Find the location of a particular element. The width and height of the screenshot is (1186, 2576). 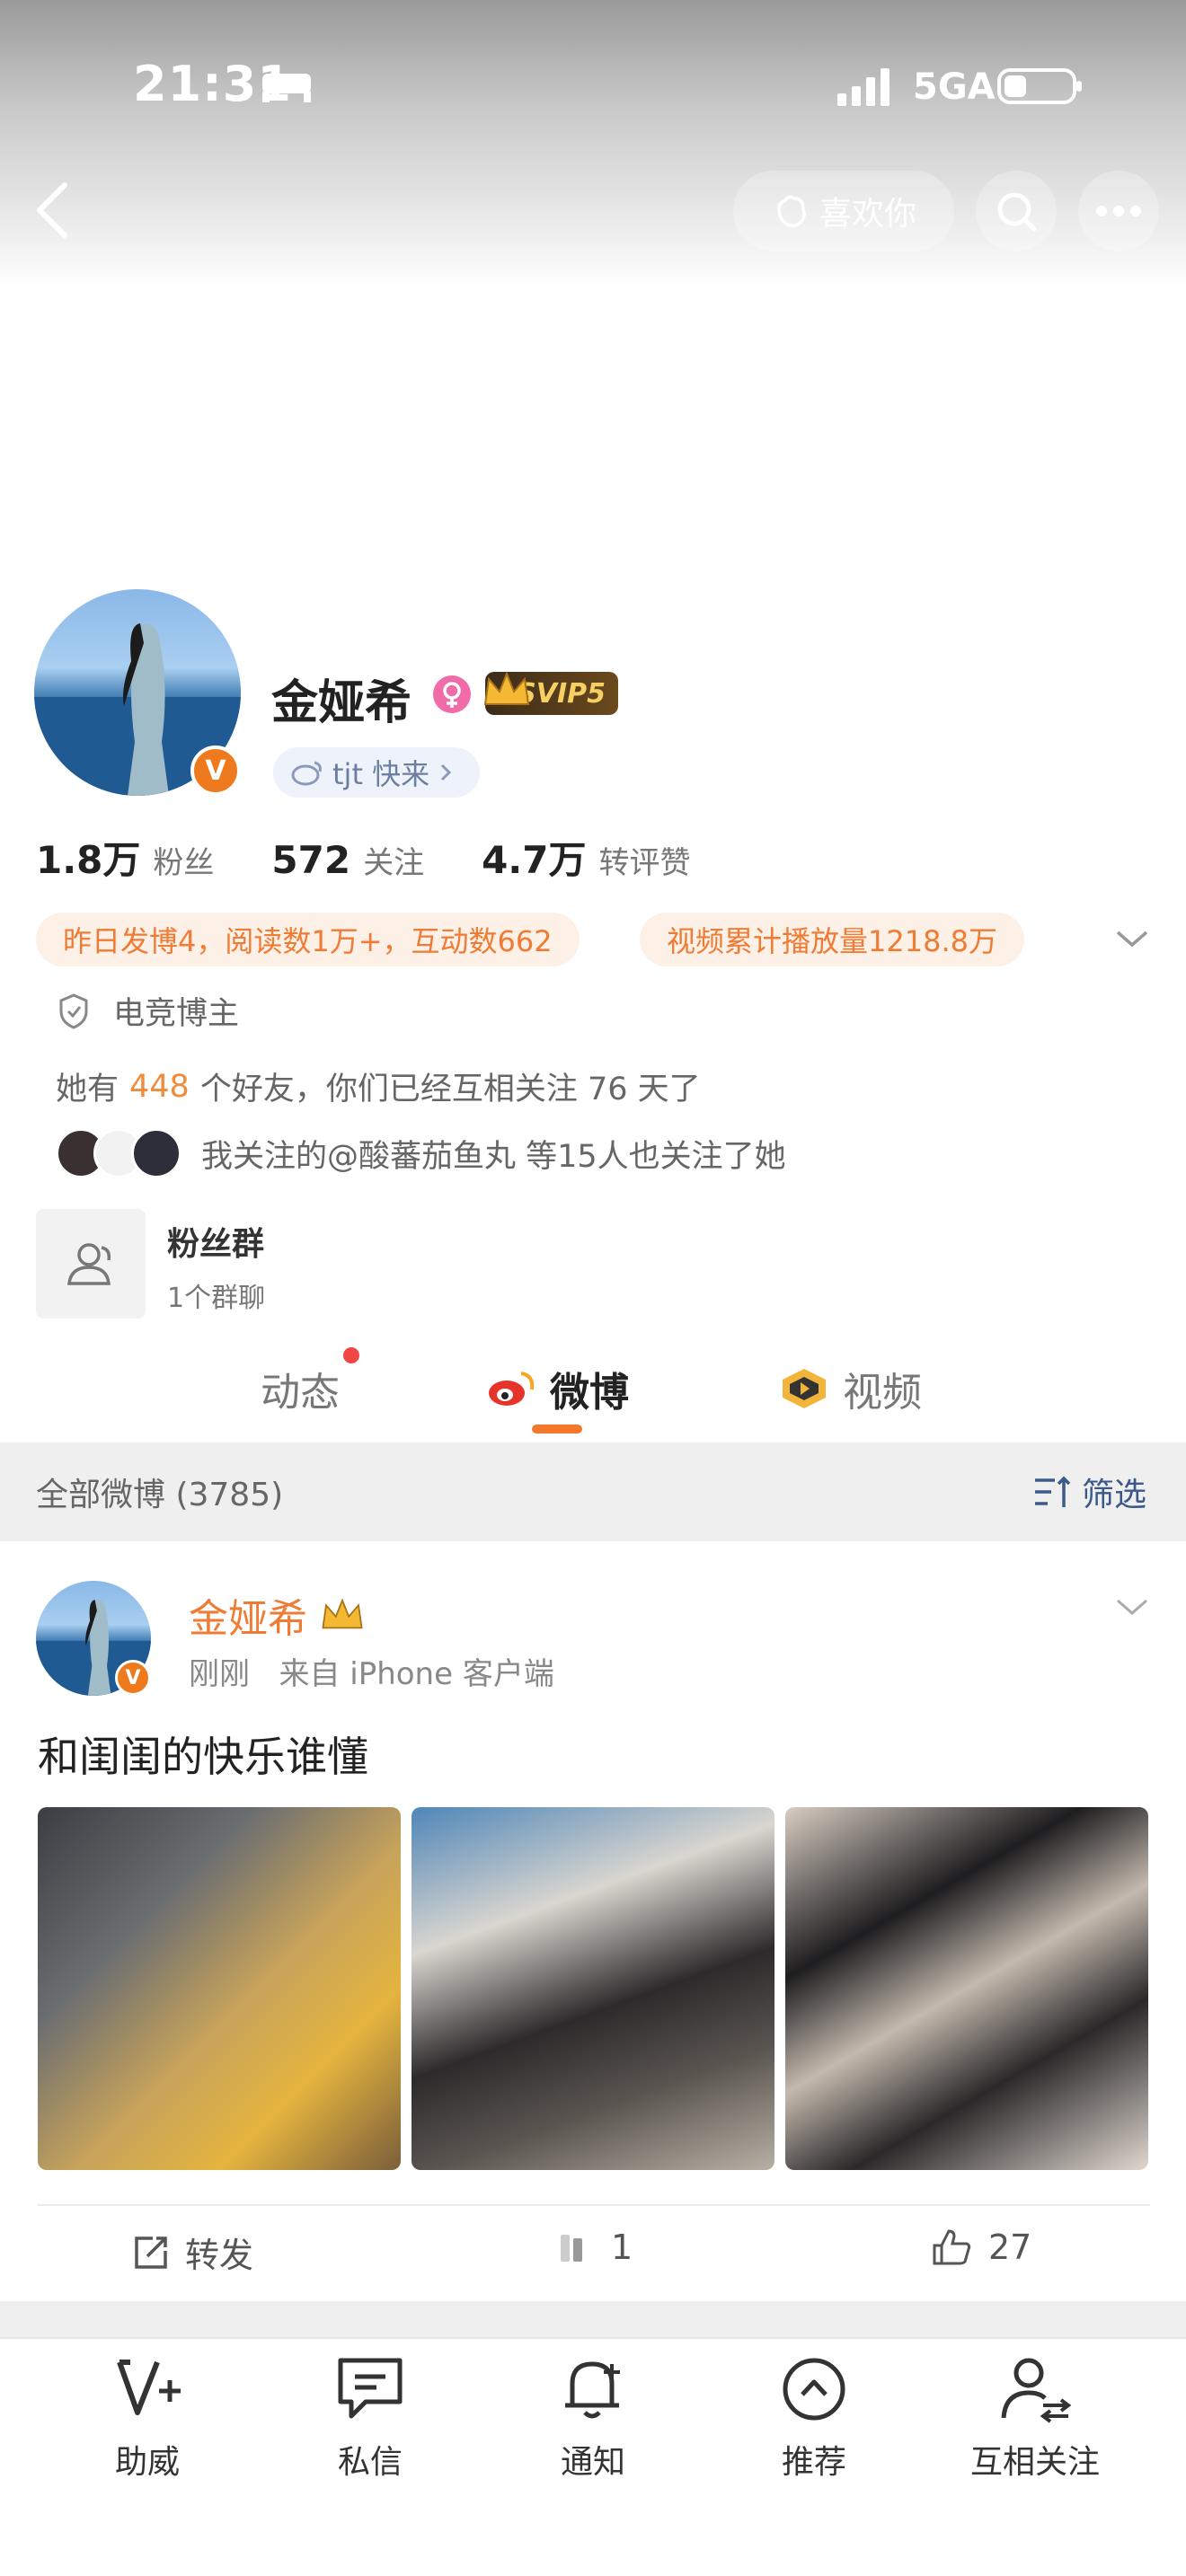

fan-group-button is located at coordinates (91, 1264).